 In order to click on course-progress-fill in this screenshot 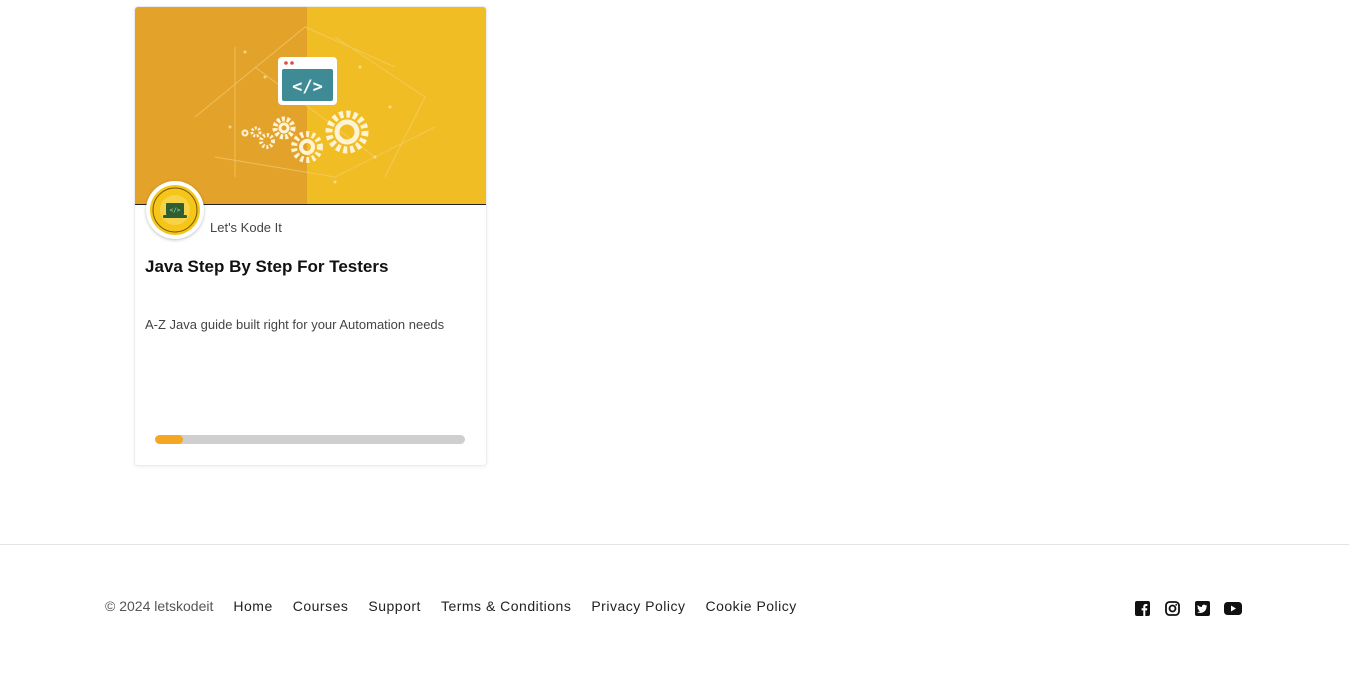, I will do `click(169, 439)`.